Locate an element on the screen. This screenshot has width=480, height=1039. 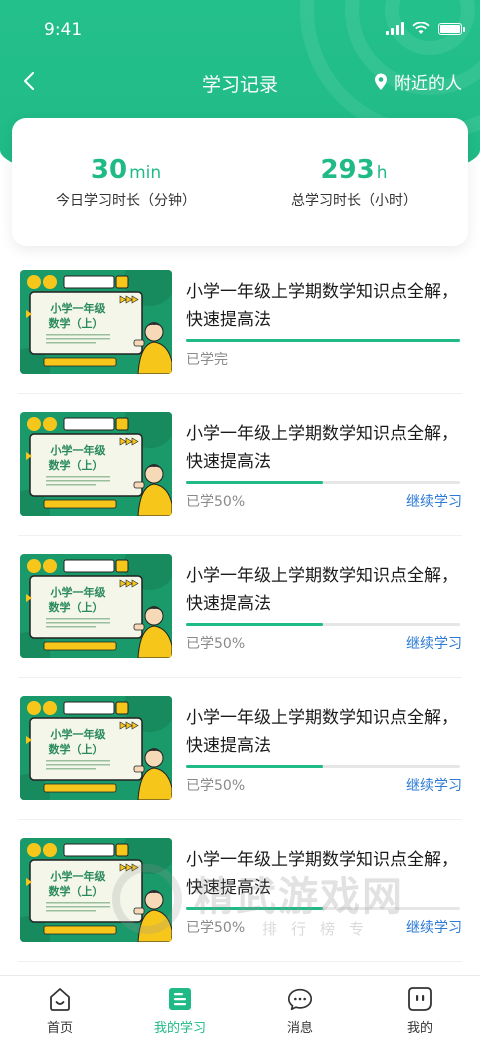
nearby-label: 附近的人 is located at coordinates (428, 84).